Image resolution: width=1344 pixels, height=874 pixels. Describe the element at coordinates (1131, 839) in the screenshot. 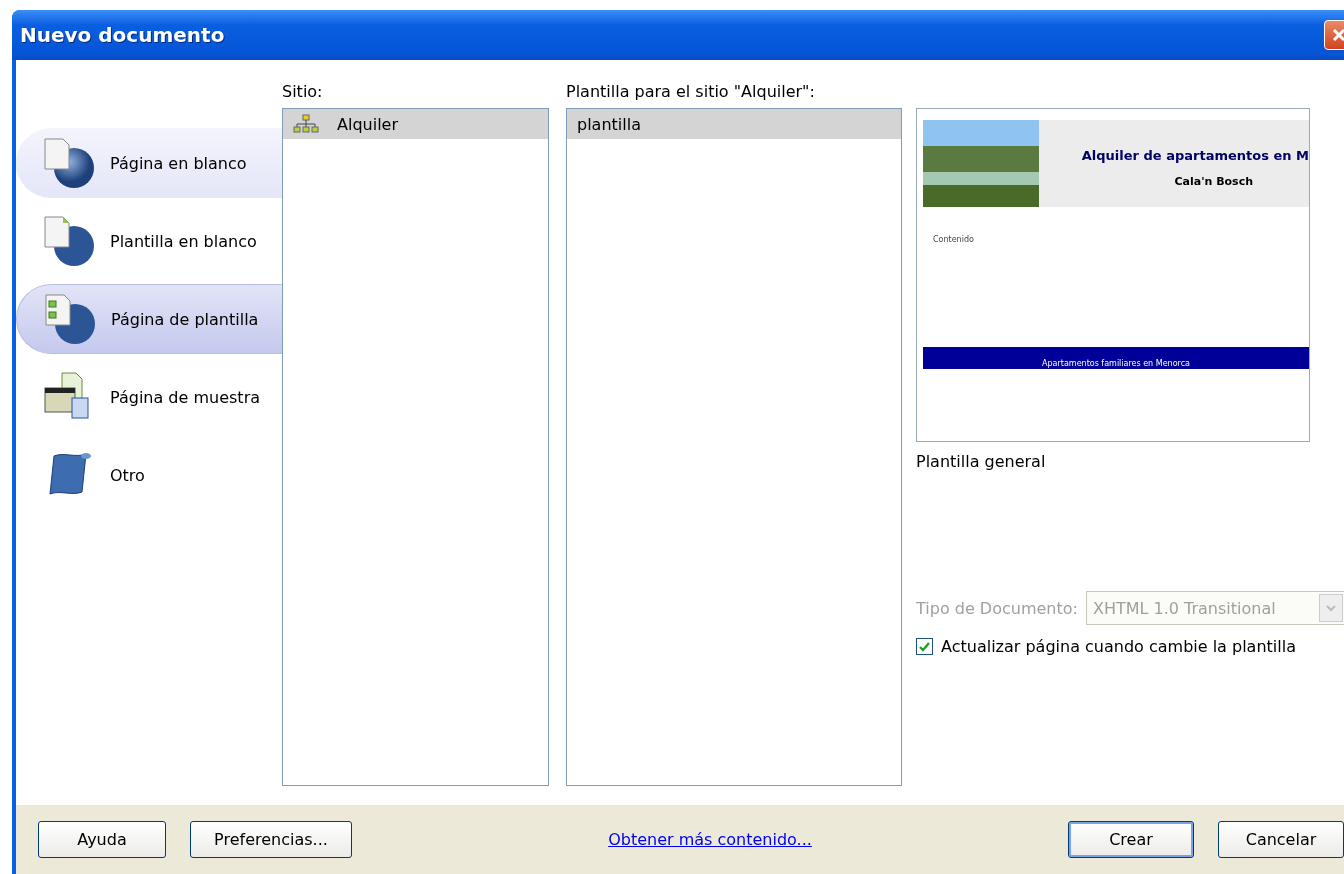

I see `dialog-button: Crear` at that location.